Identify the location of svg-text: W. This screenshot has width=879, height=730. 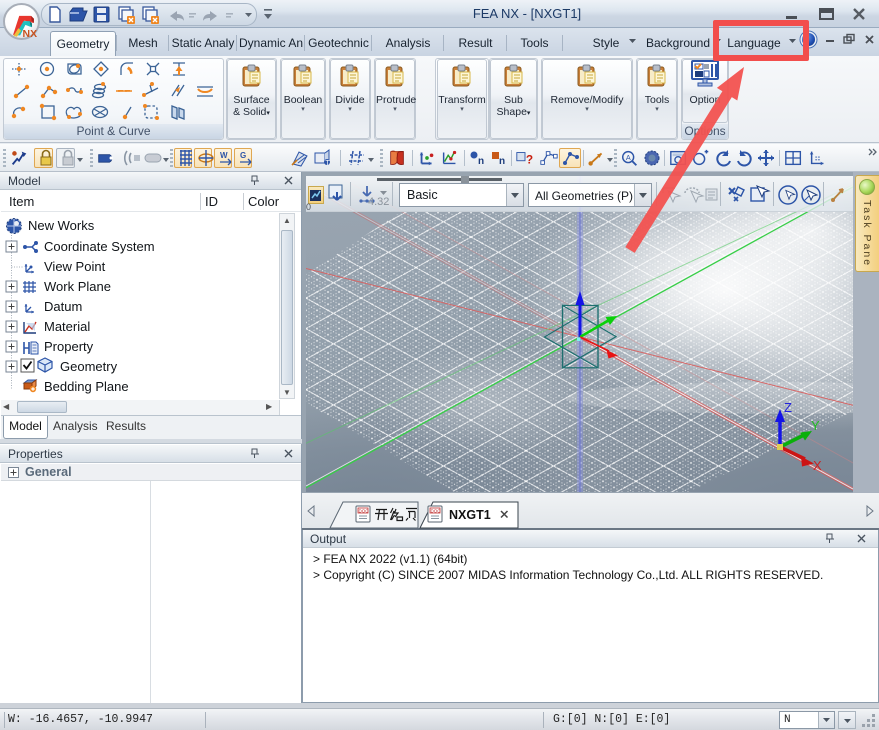
(224, 155).